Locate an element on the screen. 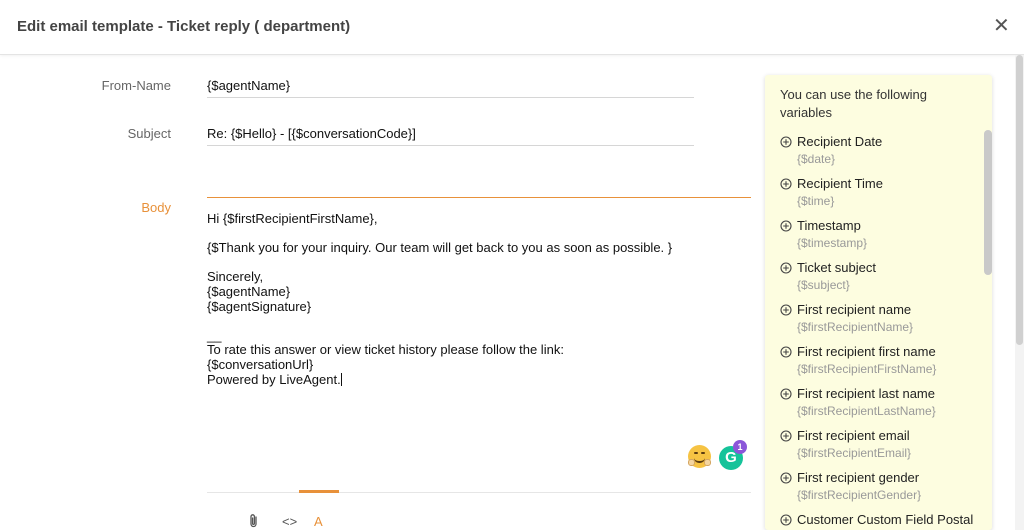 This screenshot has width=1024, height=530. variable-code: {$firstRecipientEmail} is located at coordinates (854, 453).